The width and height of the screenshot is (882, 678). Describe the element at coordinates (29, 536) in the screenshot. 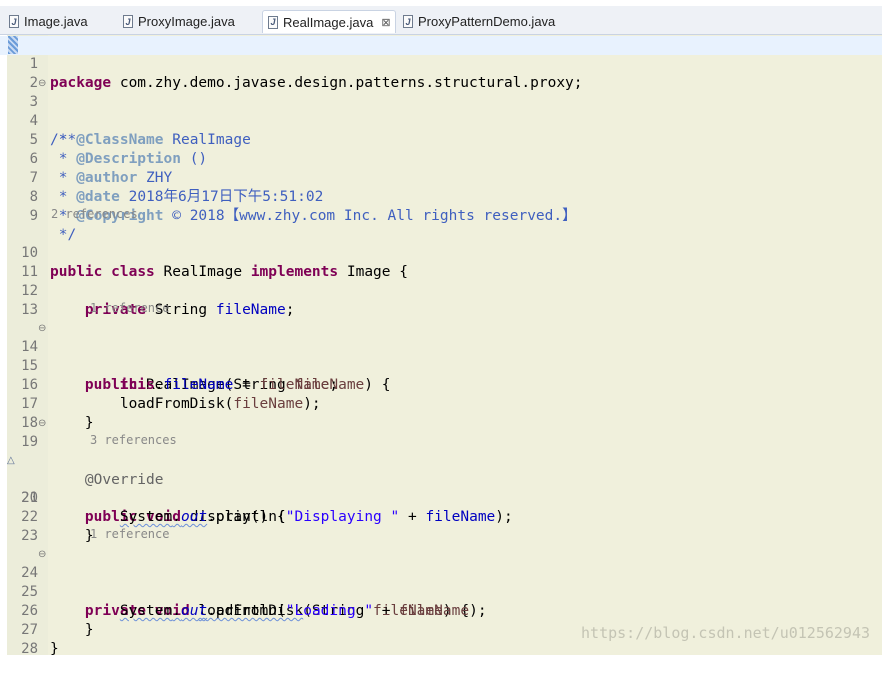

I see `line-number: 23` at that location.